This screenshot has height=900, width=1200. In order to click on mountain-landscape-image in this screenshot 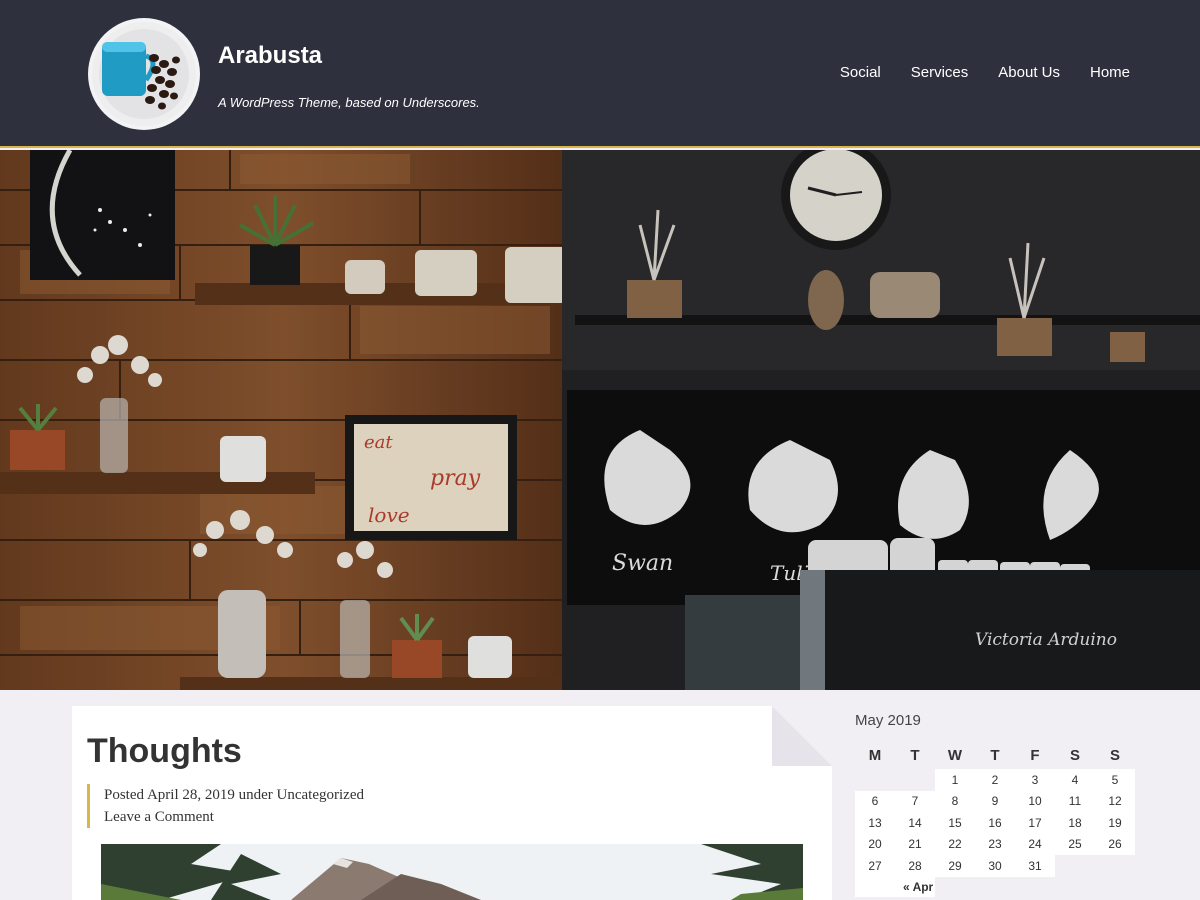, I will do `click(452, 872)`.